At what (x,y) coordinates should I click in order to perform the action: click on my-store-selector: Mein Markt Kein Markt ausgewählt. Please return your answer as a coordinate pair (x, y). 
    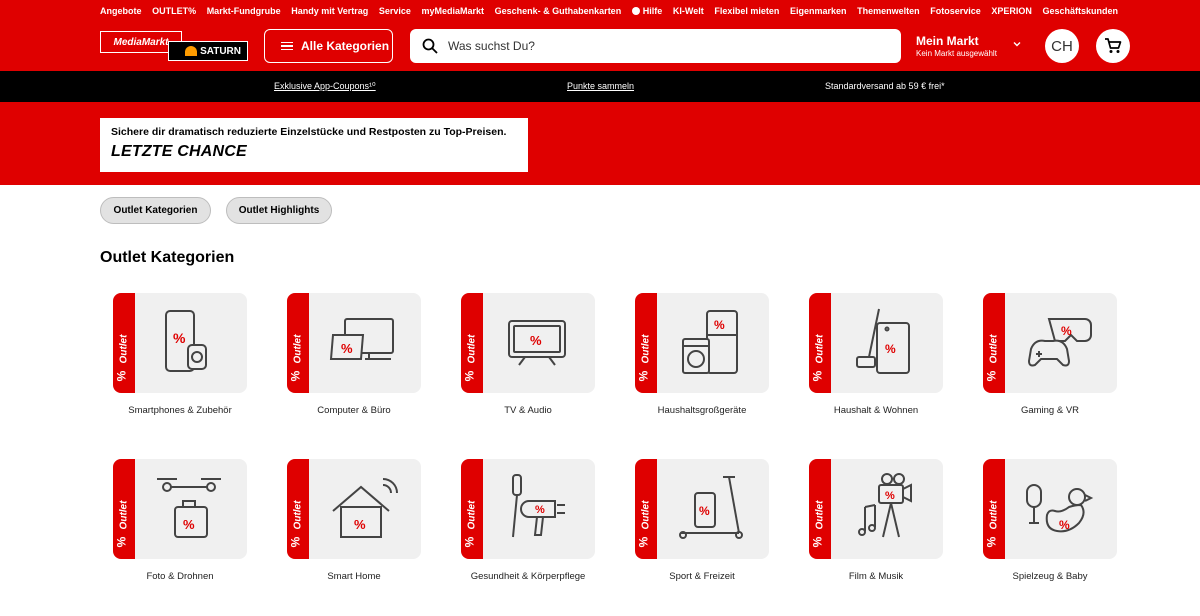
    Looking at the image, I should click on (968, 46).